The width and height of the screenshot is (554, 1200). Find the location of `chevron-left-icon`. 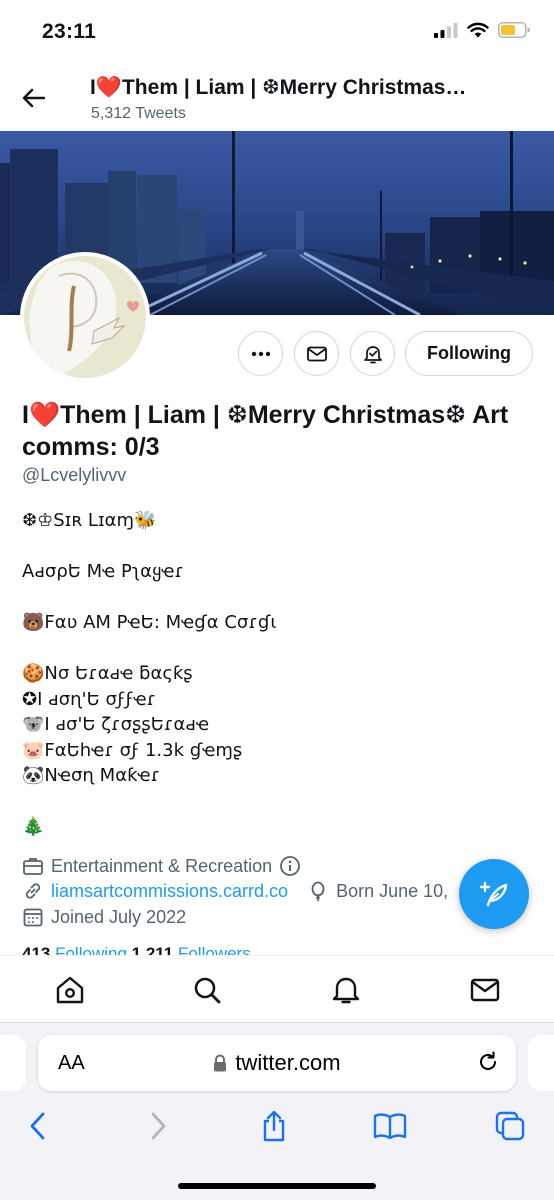

chevron-left-icon is located at coordinates (37, 1126).